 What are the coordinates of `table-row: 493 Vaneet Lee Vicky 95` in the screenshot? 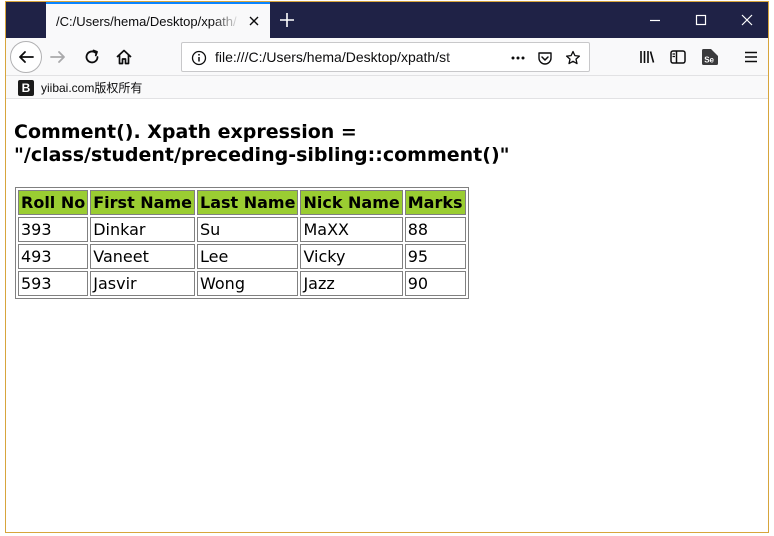 It's located at (242, 256).